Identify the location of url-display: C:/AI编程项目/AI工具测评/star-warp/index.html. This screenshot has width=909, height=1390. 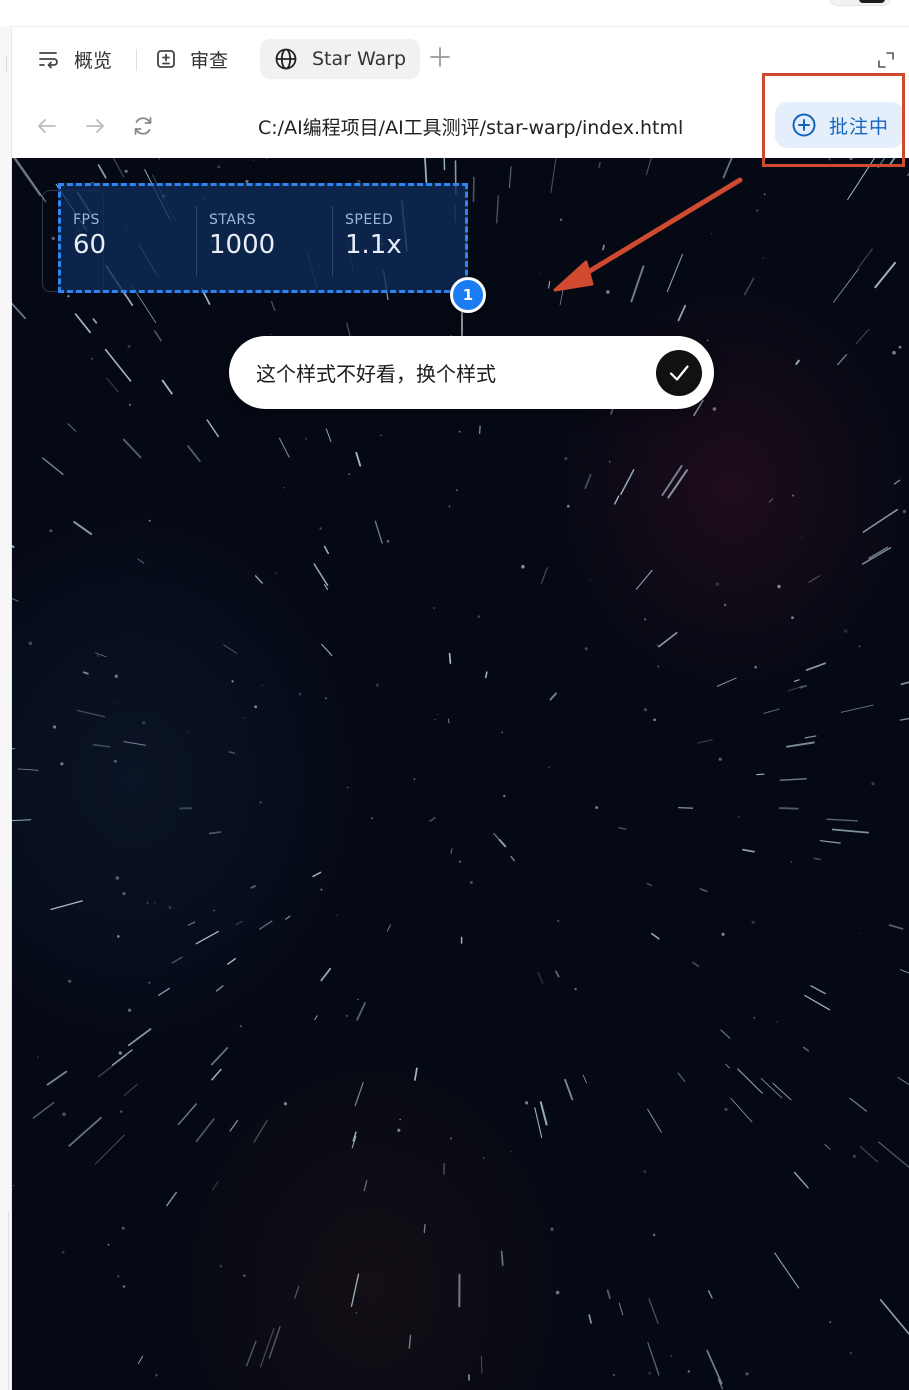
(470, 126).